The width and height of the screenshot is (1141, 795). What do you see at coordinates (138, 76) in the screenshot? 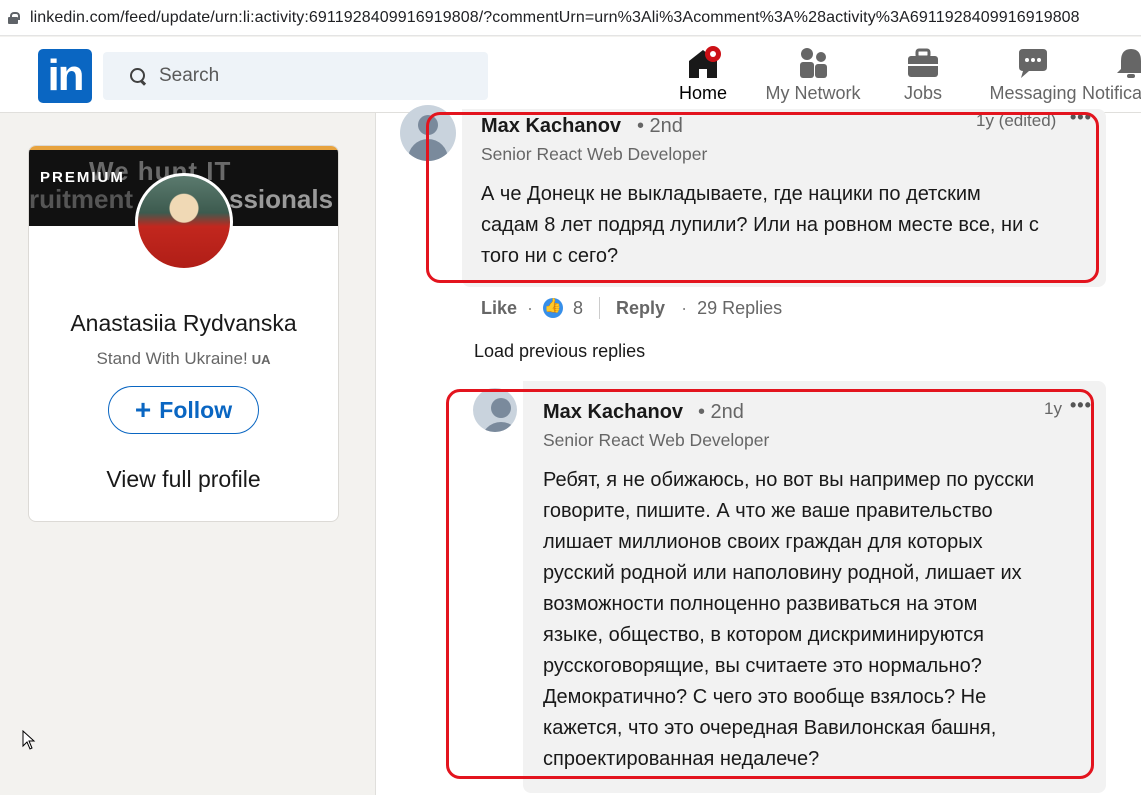
I see `search-icon` at bounding box center [138, 76].